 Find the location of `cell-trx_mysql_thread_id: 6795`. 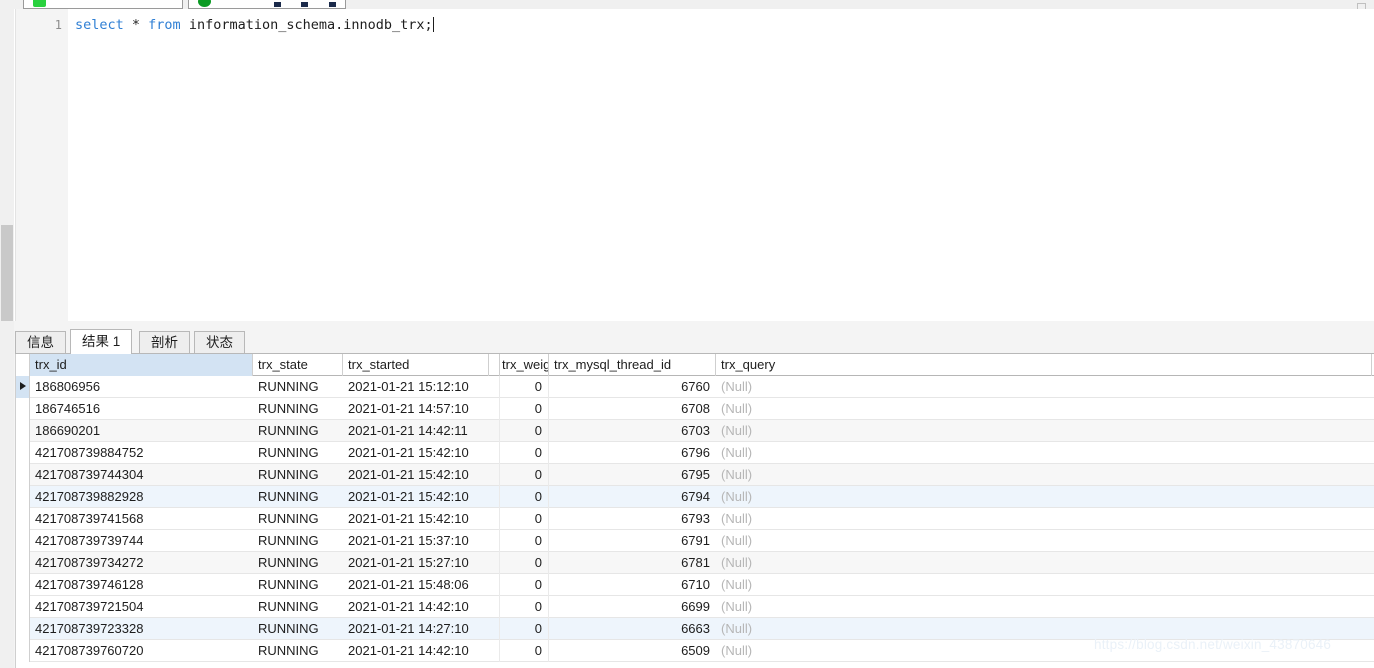

cell-trx_mysql_thread_id: 6795 is located at coordinates (632, 475).